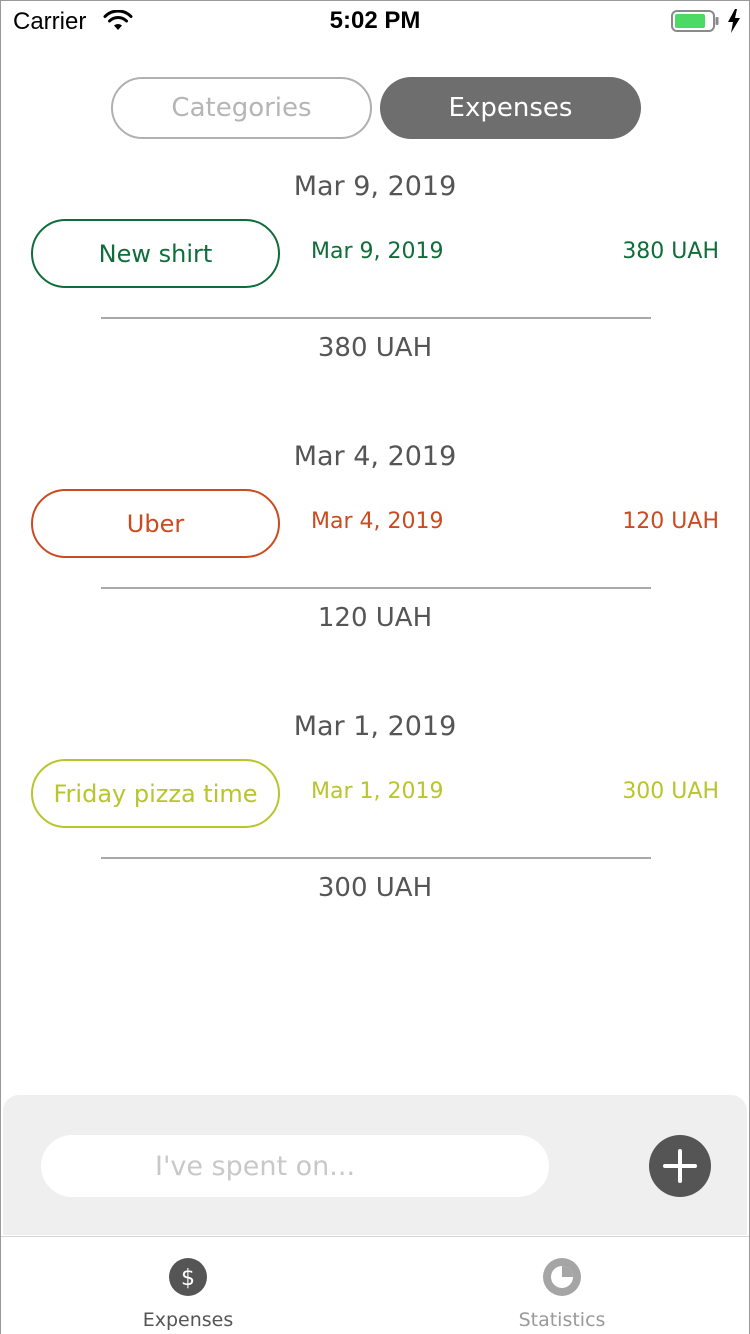 The height and width of the screenshot is (1334, 750). I want to click on tab-categories-label: Categories, so click(241, 108).